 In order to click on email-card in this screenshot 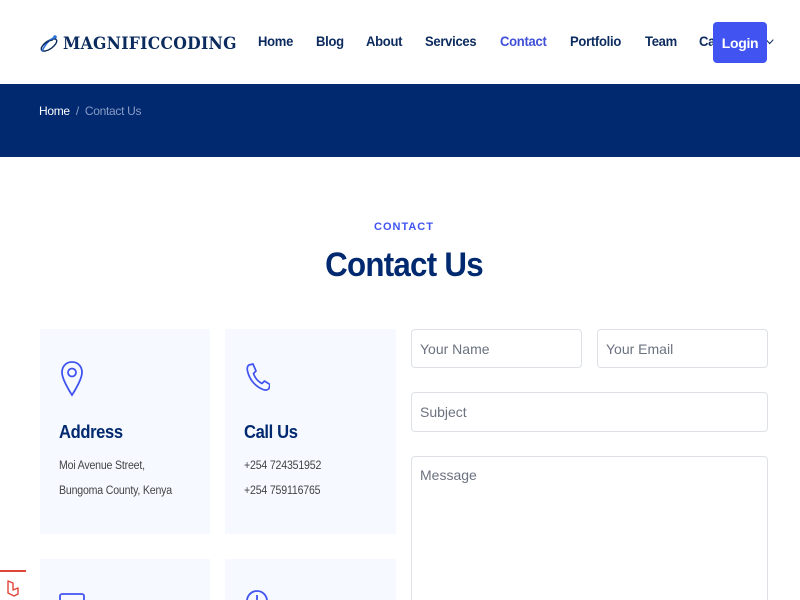, I will do `click(125, 579)`.